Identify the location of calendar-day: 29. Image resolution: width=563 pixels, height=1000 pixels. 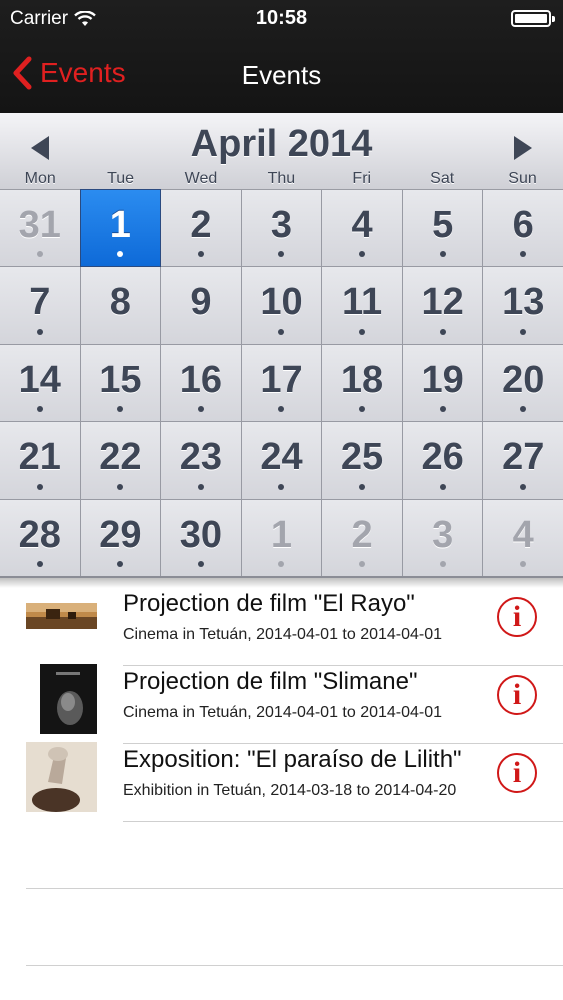
(120, 537).